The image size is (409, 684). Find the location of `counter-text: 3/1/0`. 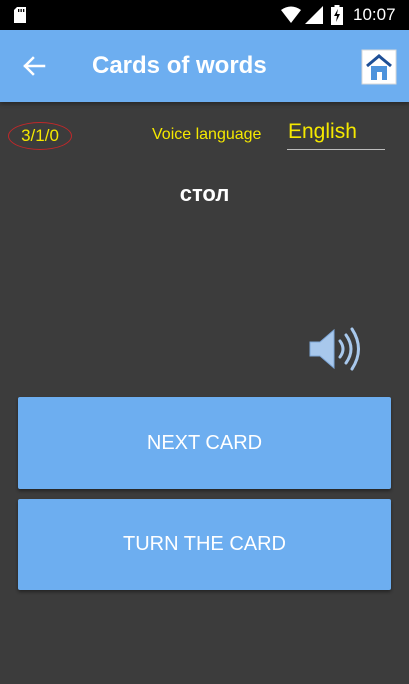

counter-text: 3/1/0 is located at coordinates (40, 135).